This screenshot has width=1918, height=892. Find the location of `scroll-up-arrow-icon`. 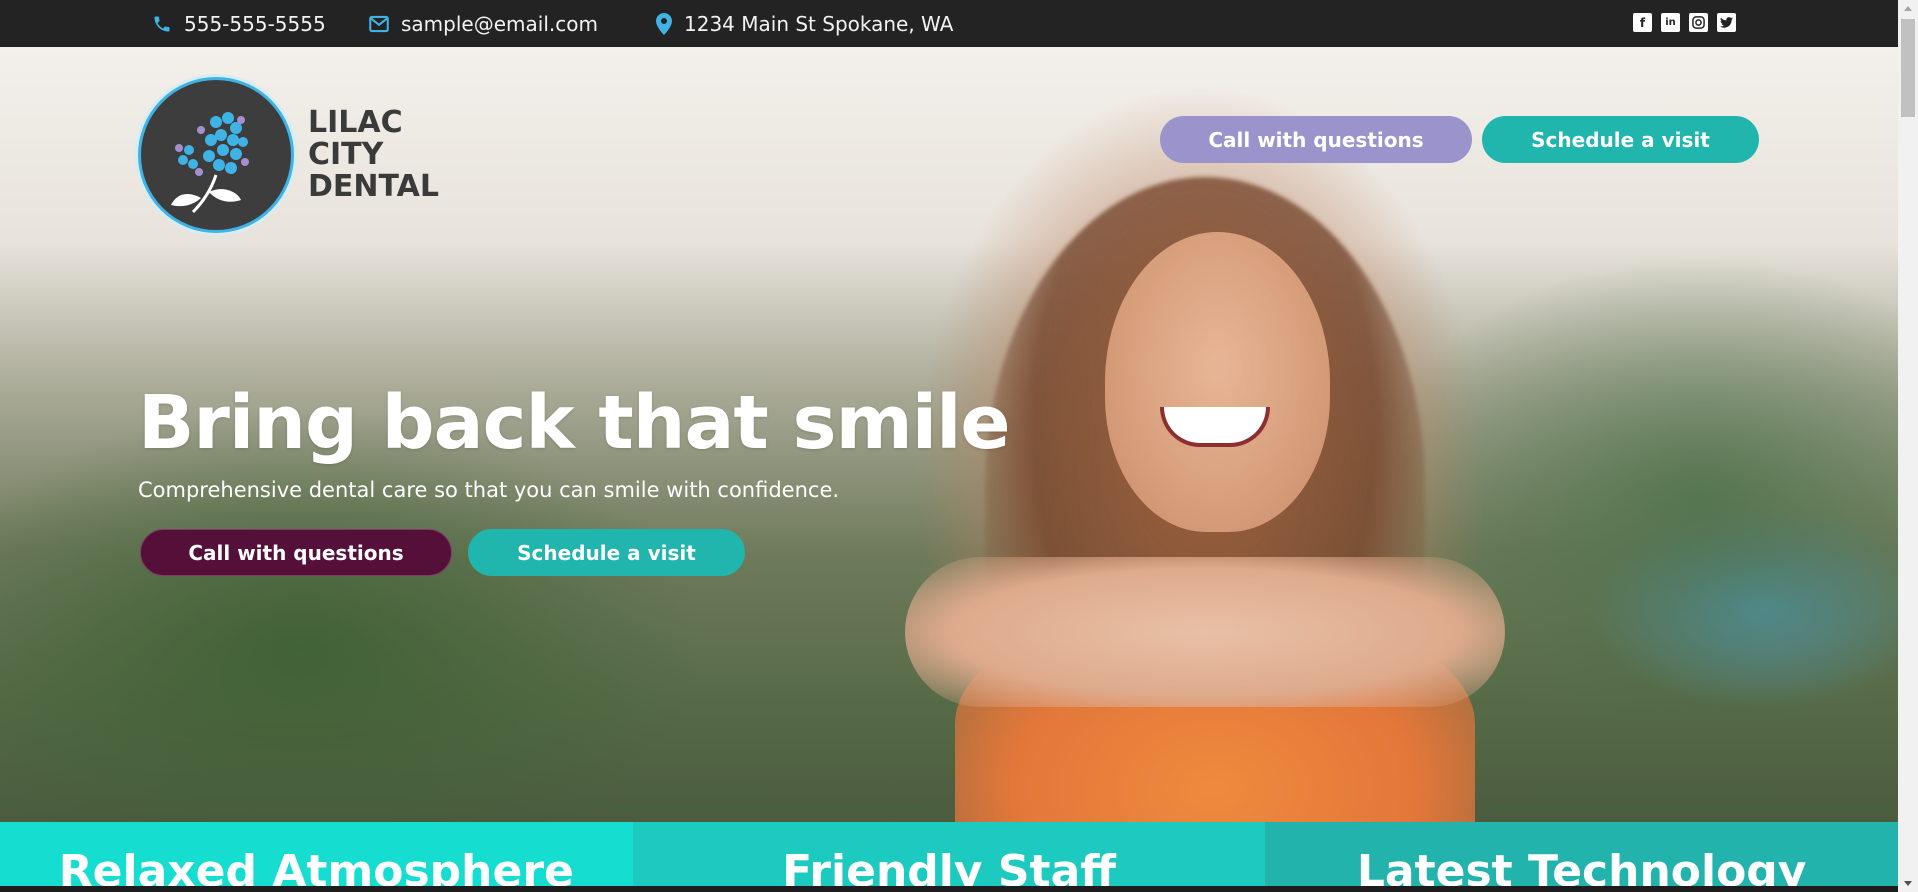

scroll-up-arrow-icon is located at coordinates (1908, 8).